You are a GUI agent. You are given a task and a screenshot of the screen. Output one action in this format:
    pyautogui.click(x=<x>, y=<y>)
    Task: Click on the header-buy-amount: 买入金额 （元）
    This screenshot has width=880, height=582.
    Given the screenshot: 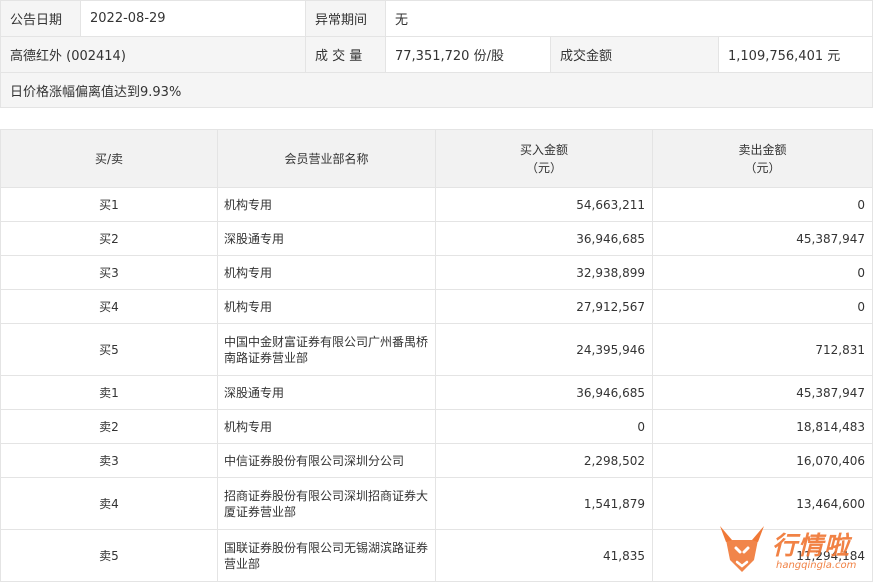 What is the action you would take?
    pyautogui.click(x=544, y=158)
    